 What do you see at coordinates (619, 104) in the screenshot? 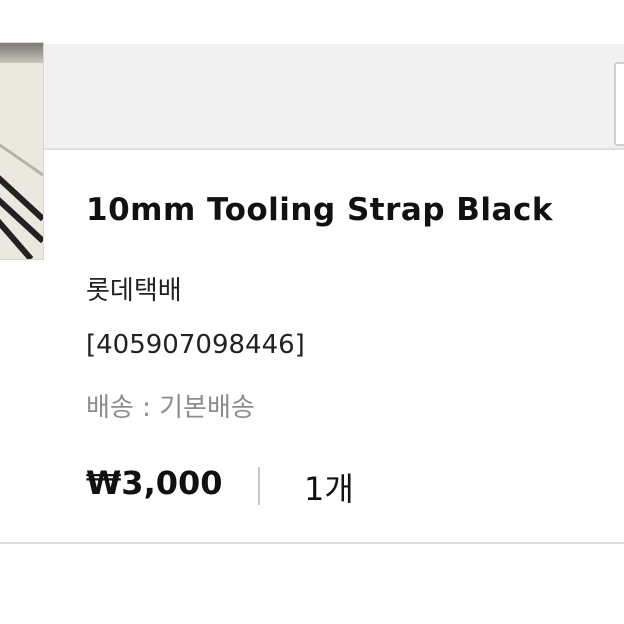
I see `header-action-box` at bounding box center [619, 104].